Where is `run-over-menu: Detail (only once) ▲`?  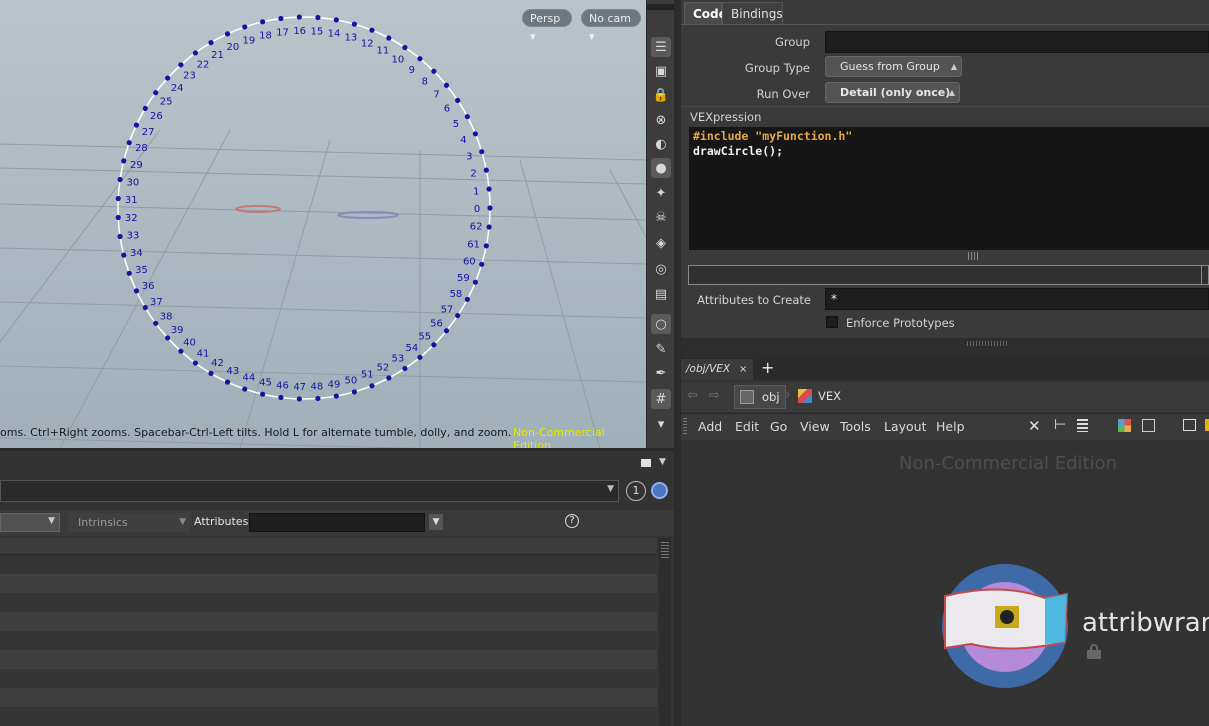 run-over-menu: Detail (only once) ▲ is located at coordinates (892, 92).